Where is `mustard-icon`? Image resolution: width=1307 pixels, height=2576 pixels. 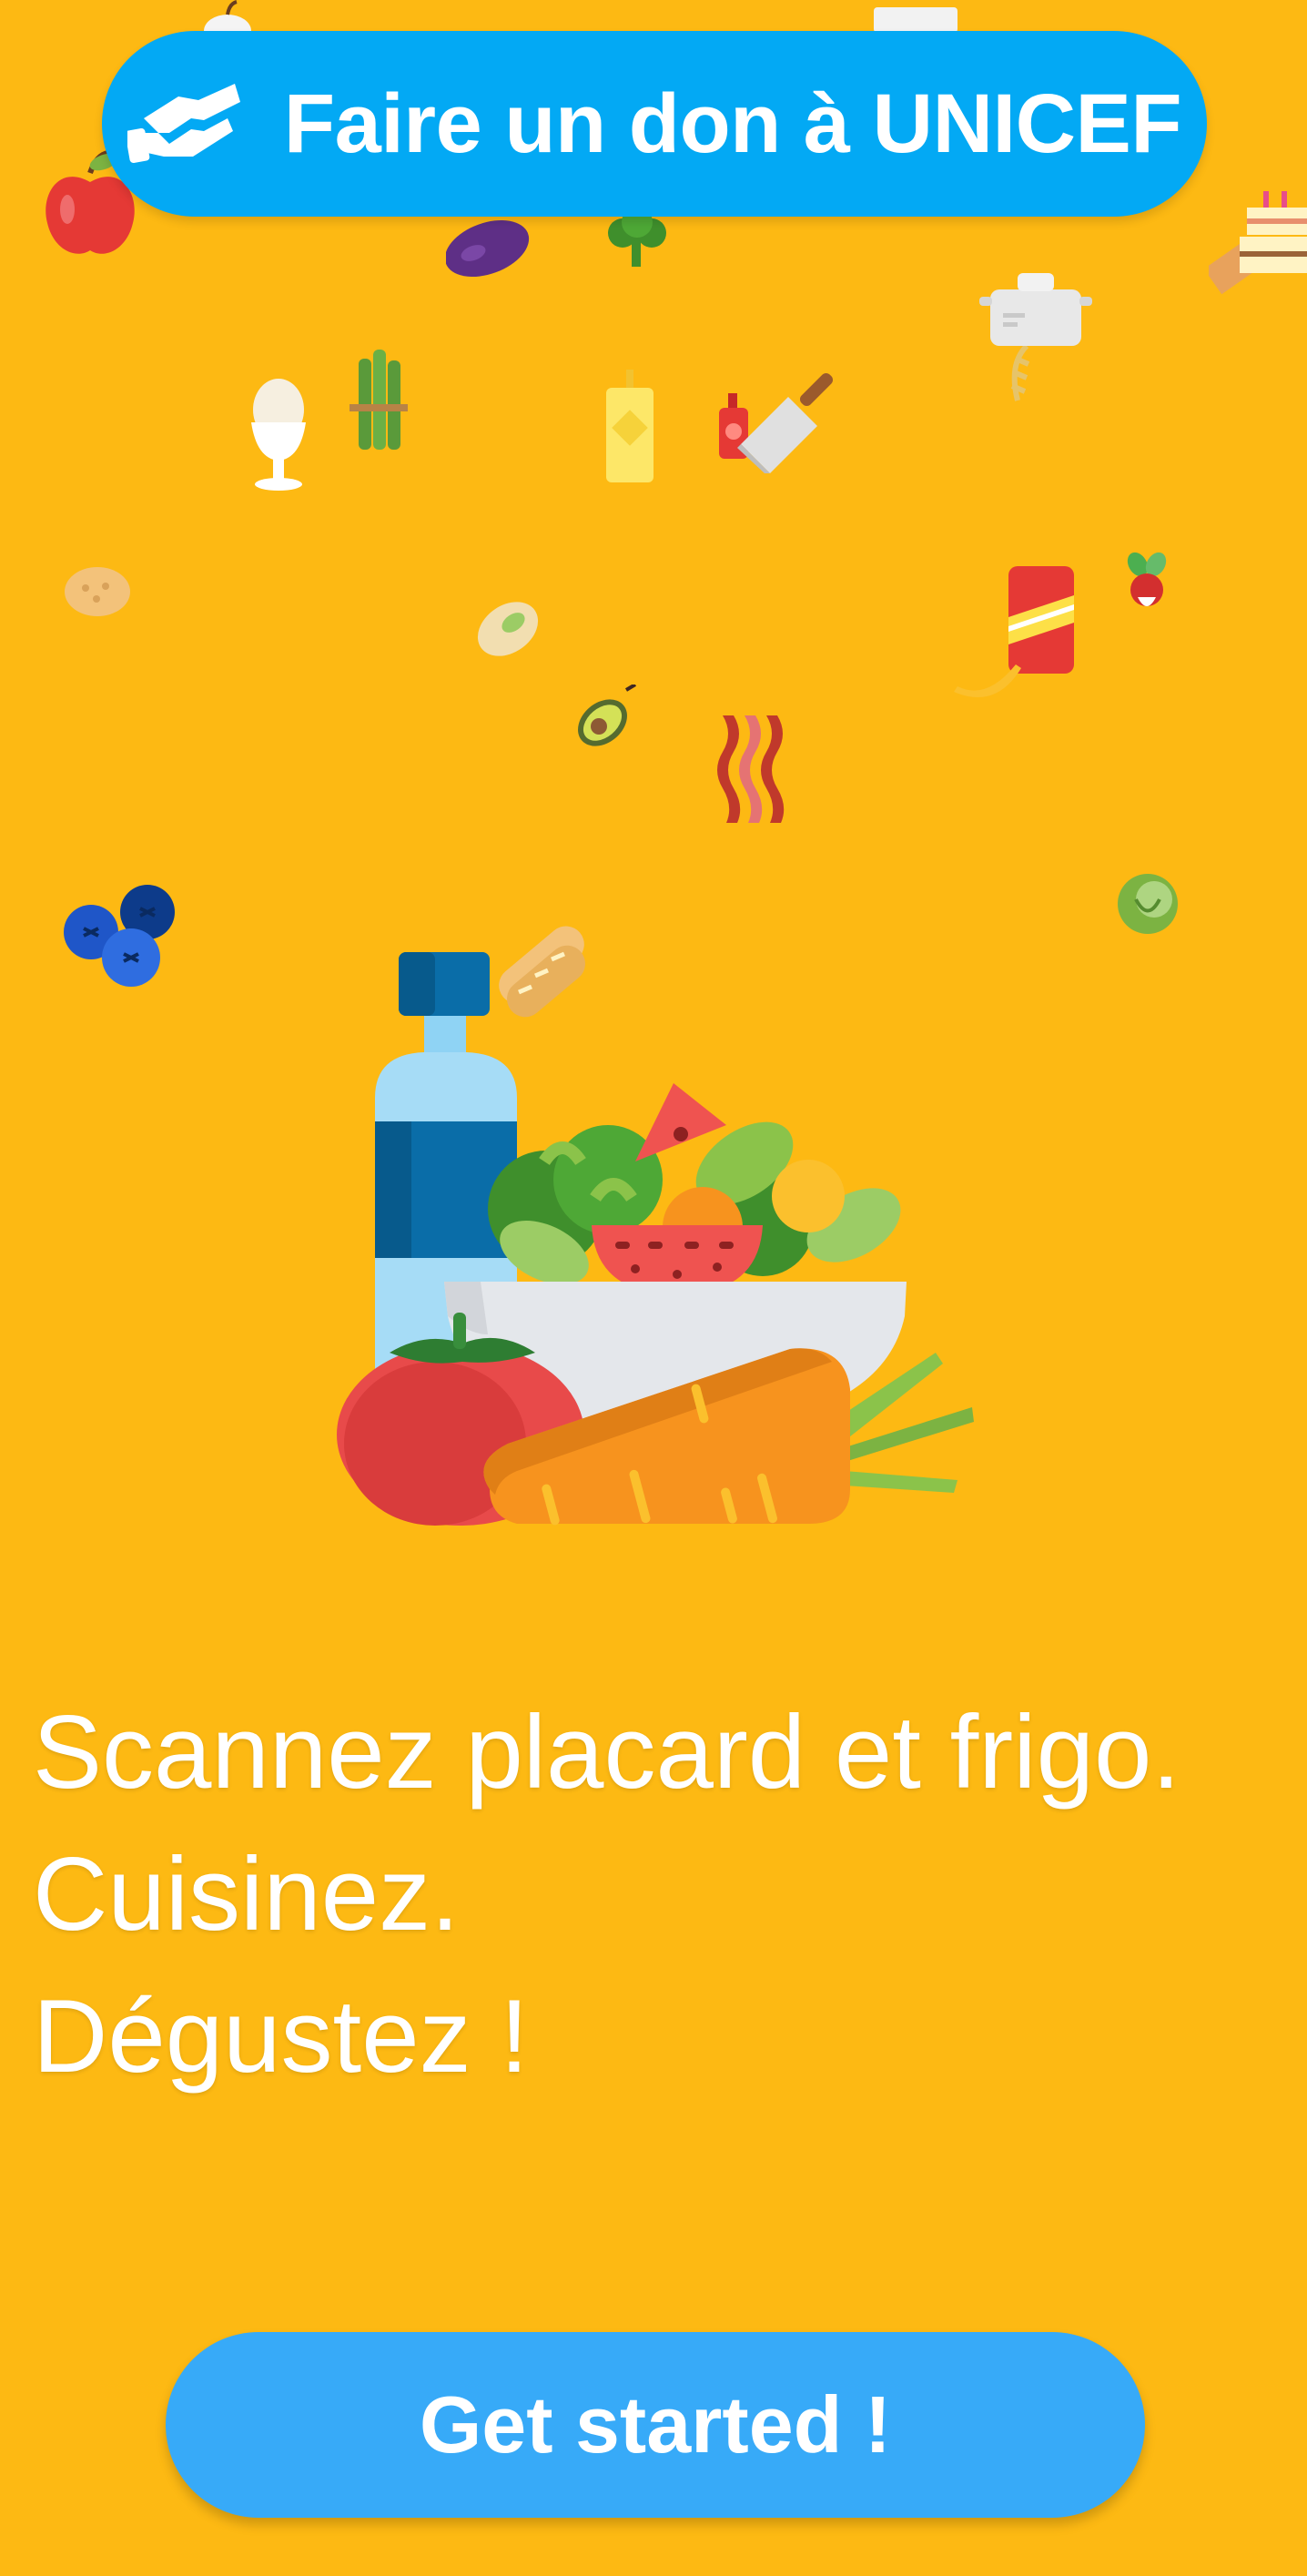
mustard-icon is located at coordinates (630, 426).